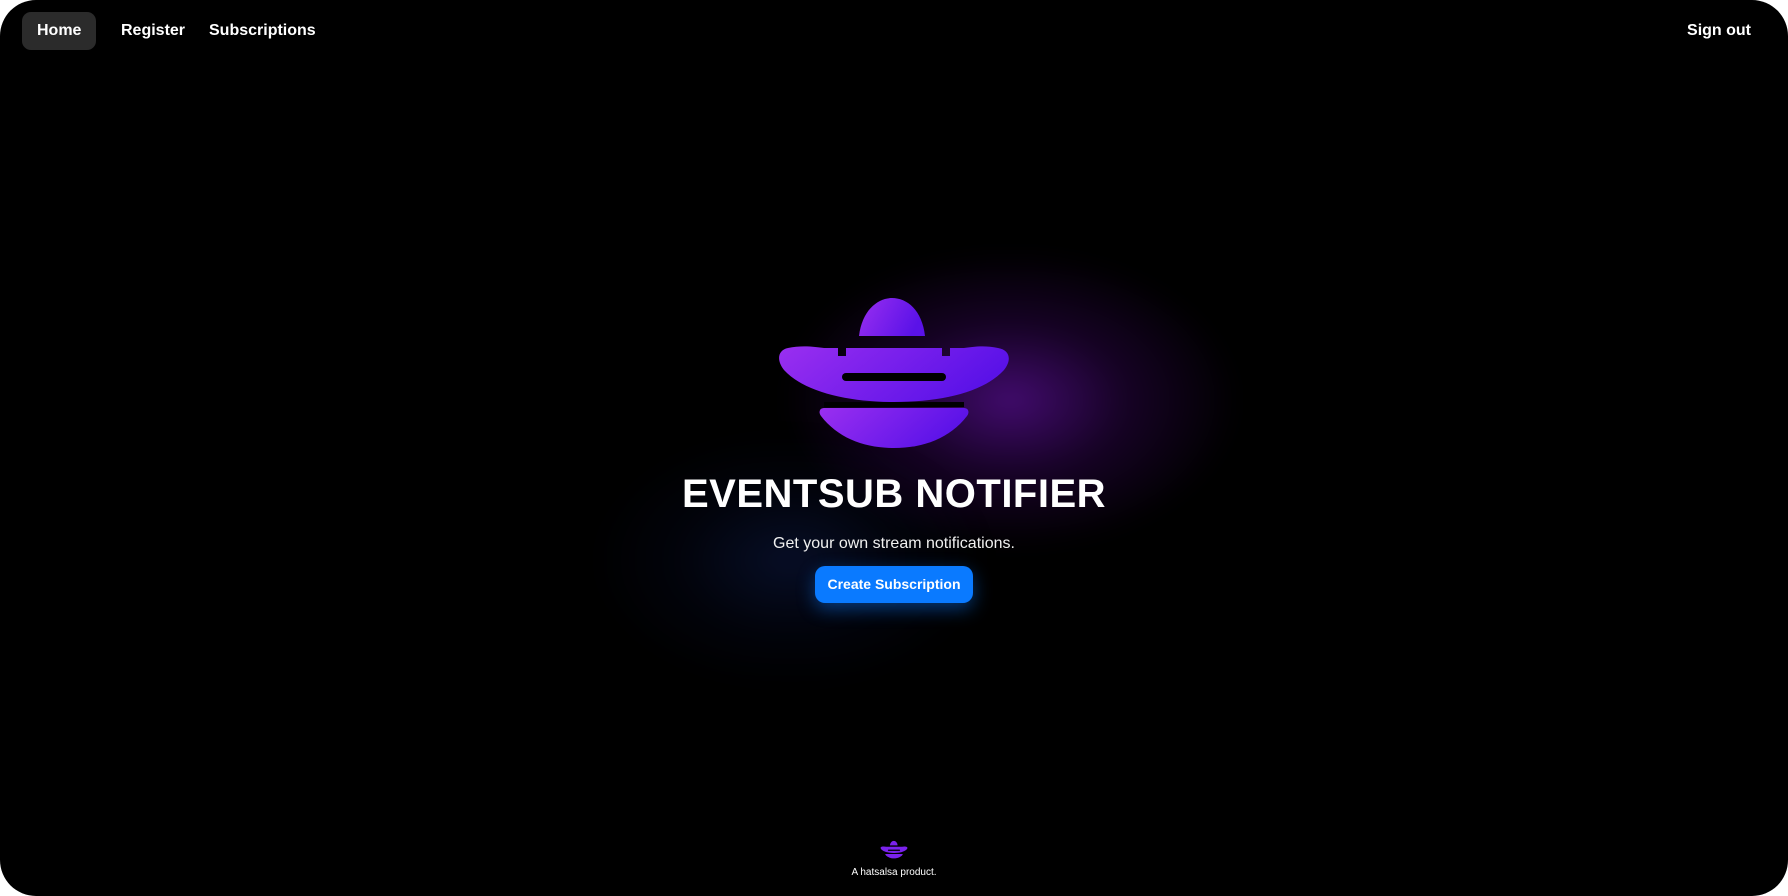 The height and width of the screenshot is (896, 1788). I want to click on background-glow-blue, so click(790, 560).